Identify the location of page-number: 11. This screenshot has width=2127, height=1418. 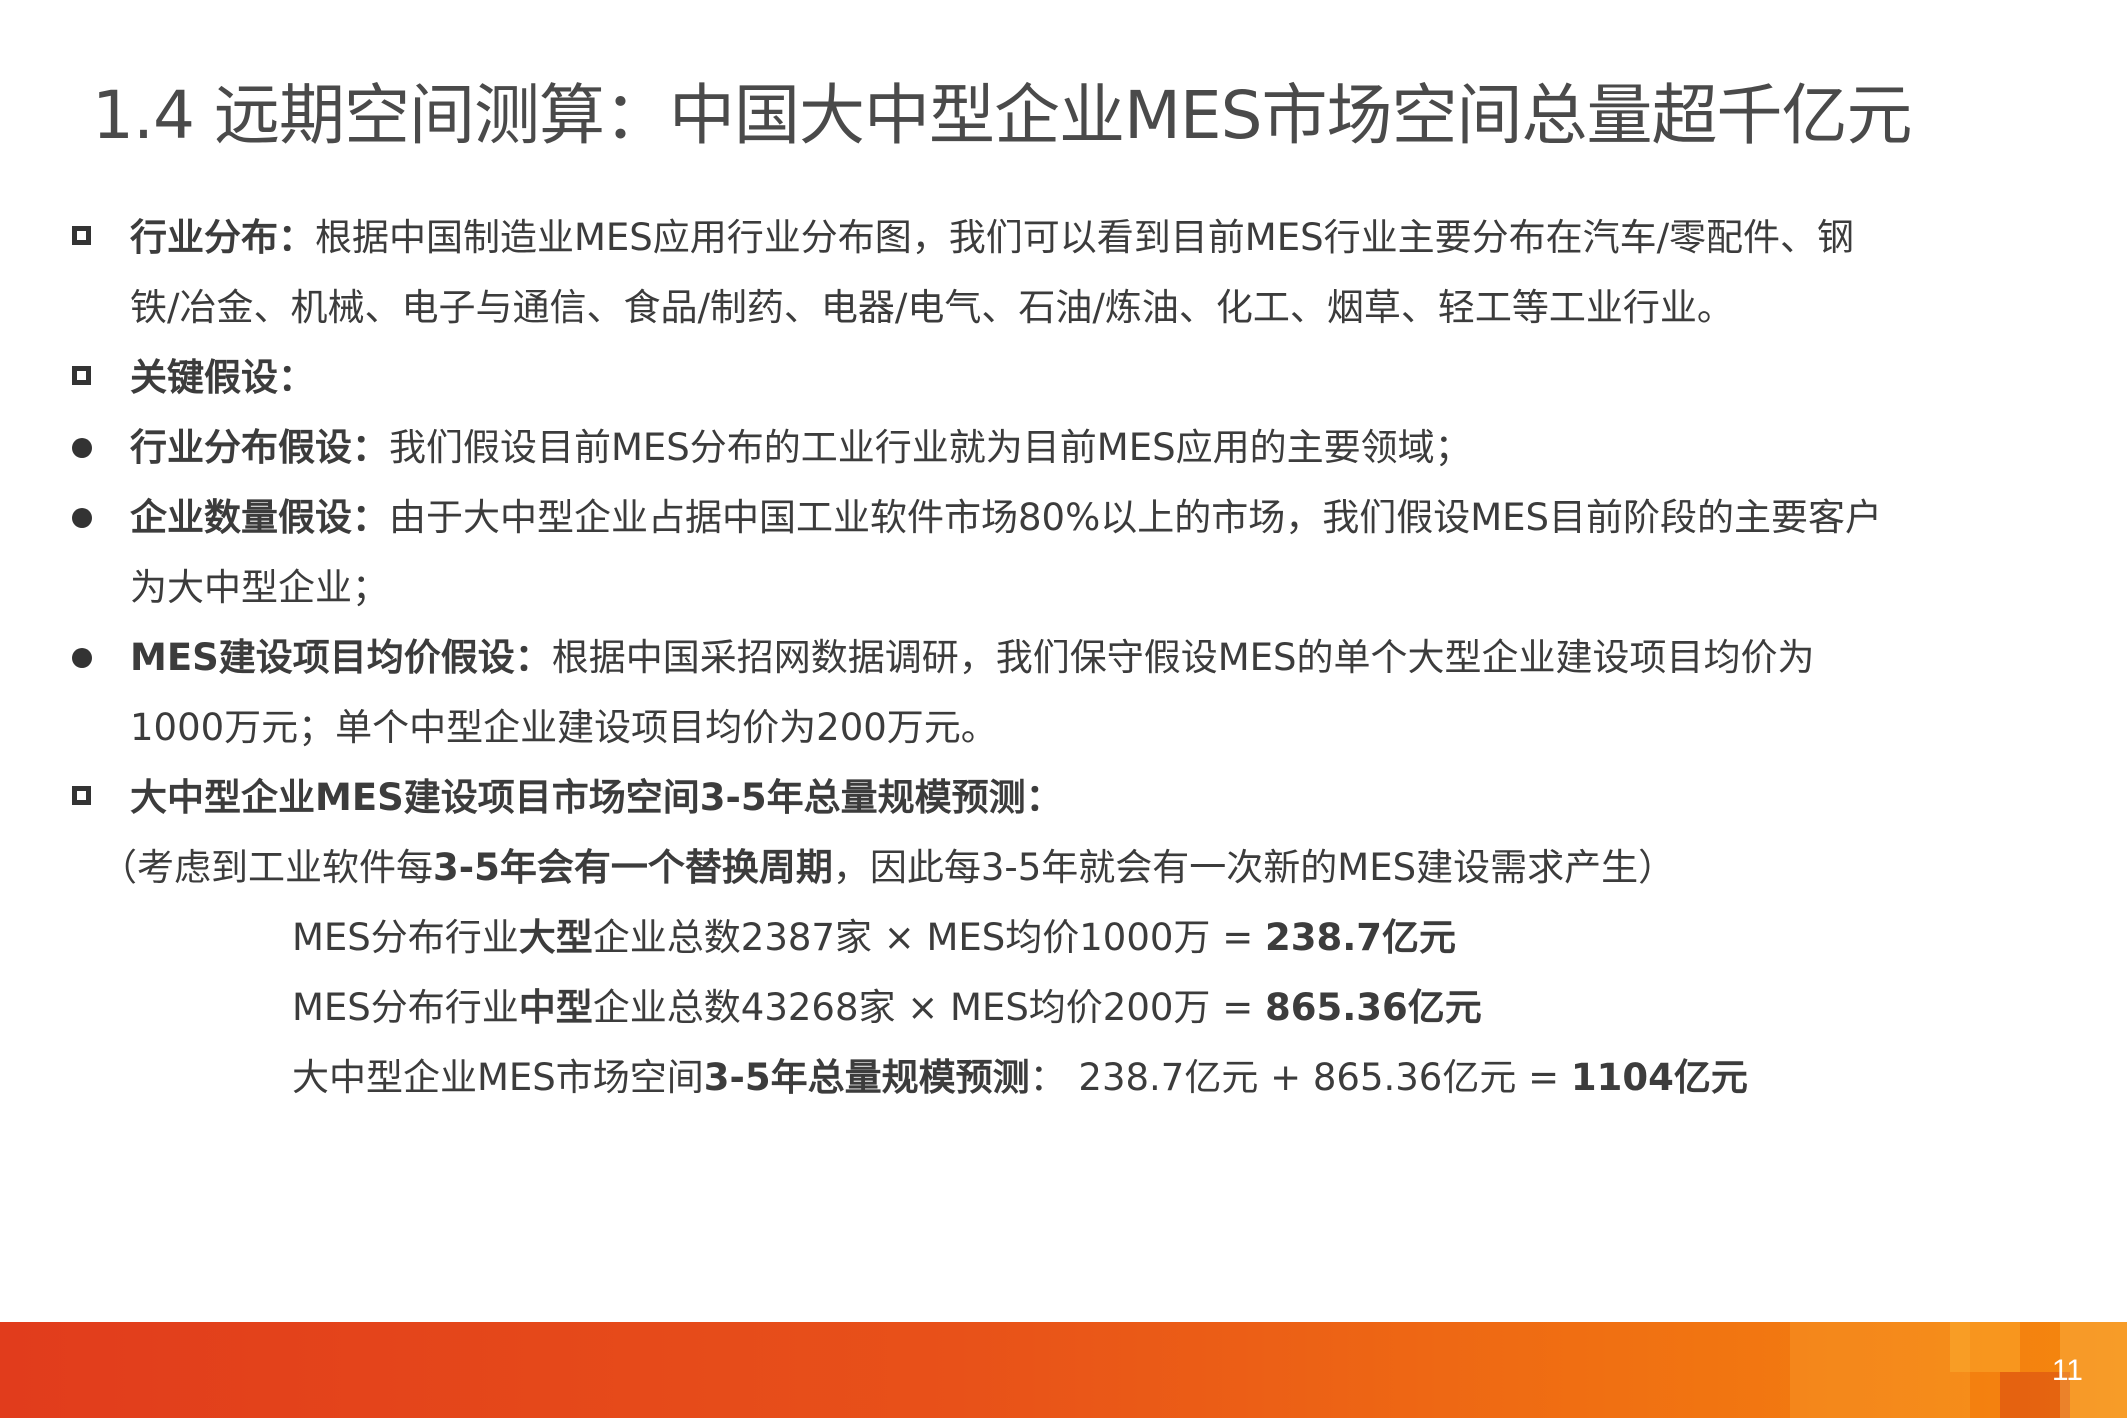
(2067, 1370).